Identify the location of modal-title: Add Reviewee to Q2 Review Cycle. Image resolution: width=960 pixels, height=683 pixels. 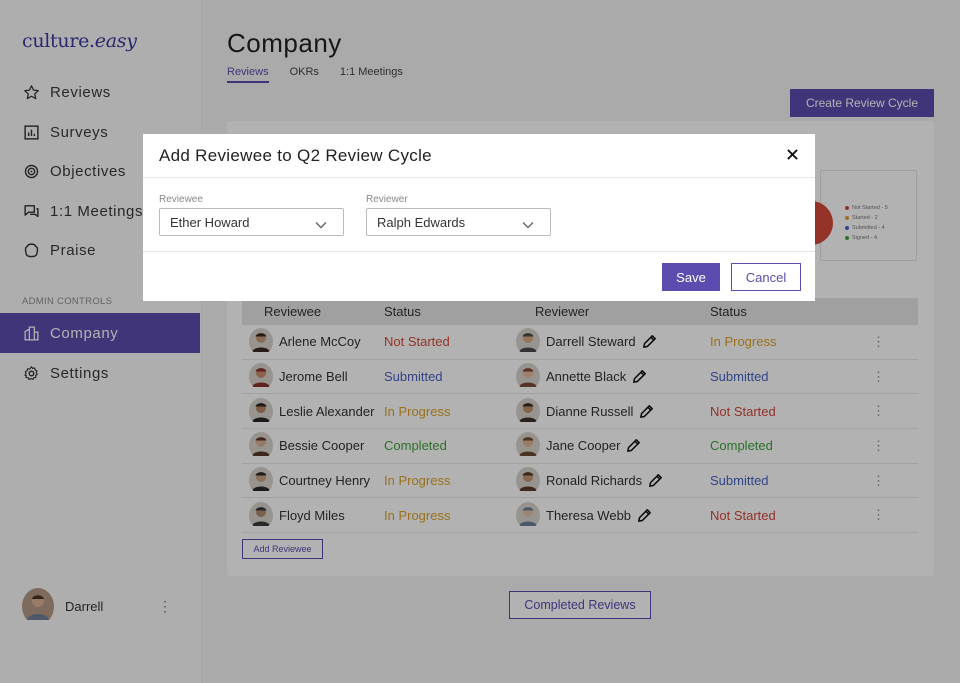
(295, 155).